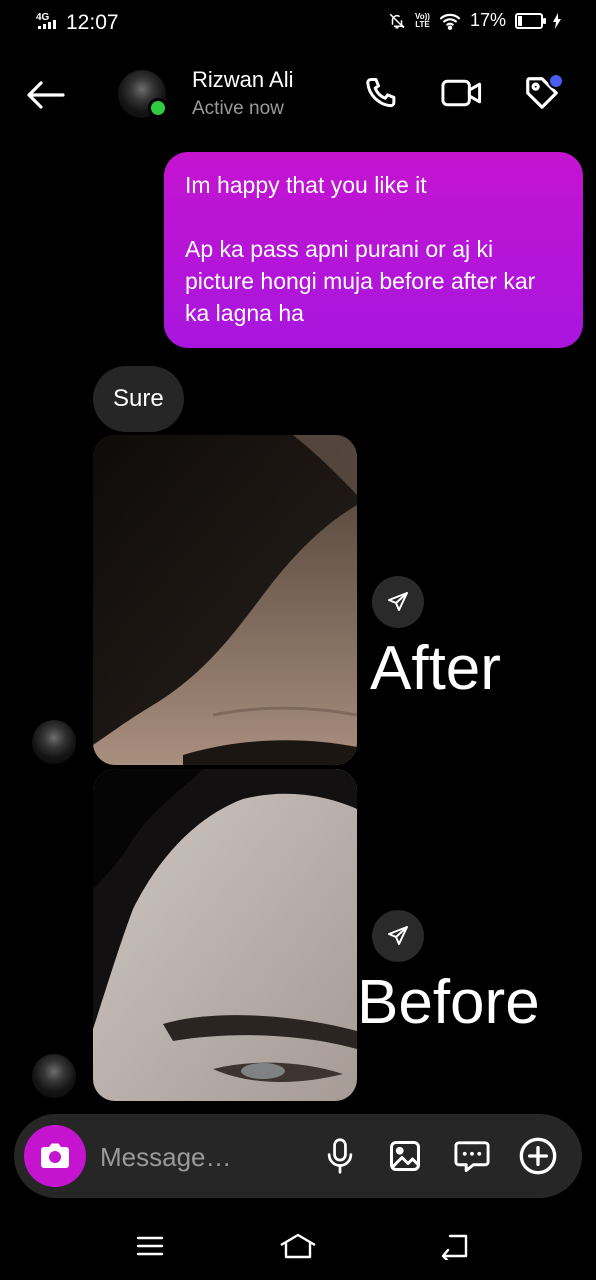 The height and width of the screenshot is (1280, 596). I want to click on wifi-icon, so click(450, 21).